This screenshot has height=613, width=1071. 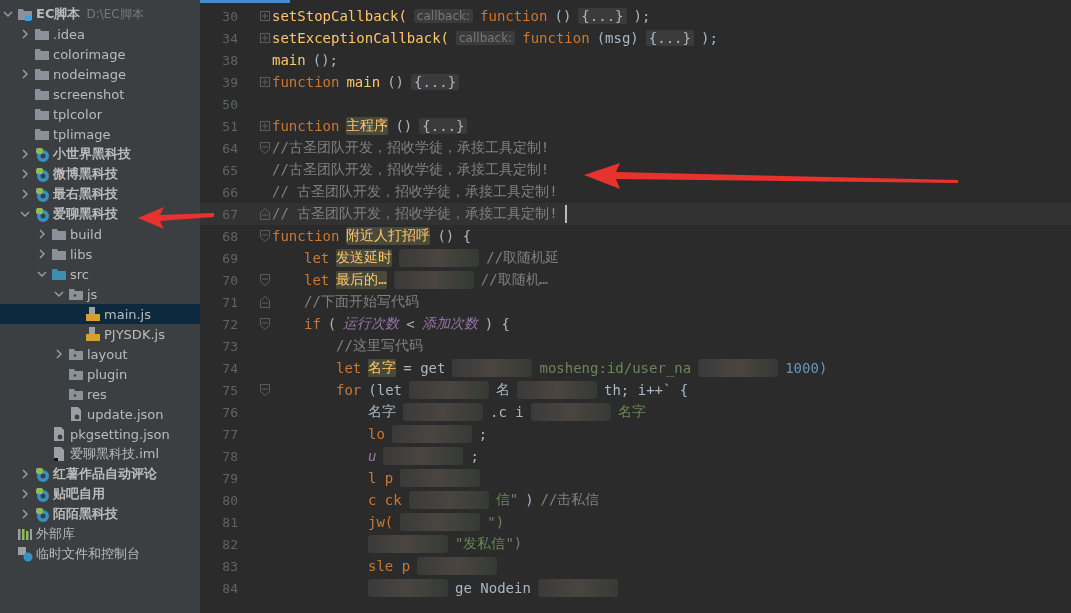 I want to click on tree-item: layout, so click(x=107, y=354).